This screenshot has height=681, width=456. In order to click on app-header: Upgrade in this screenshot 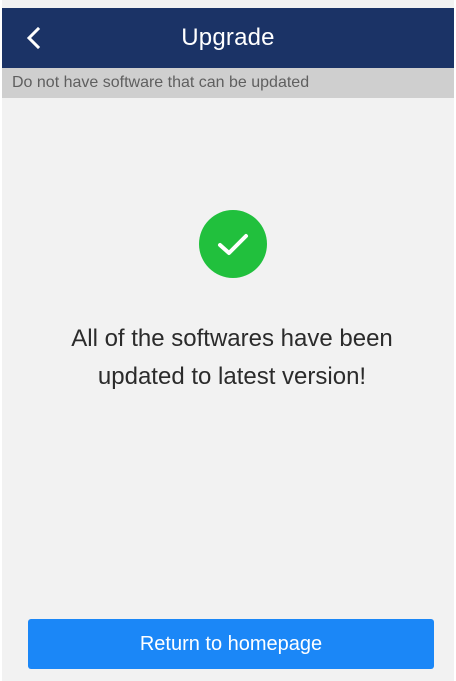, I will do `click(228, 38)`.